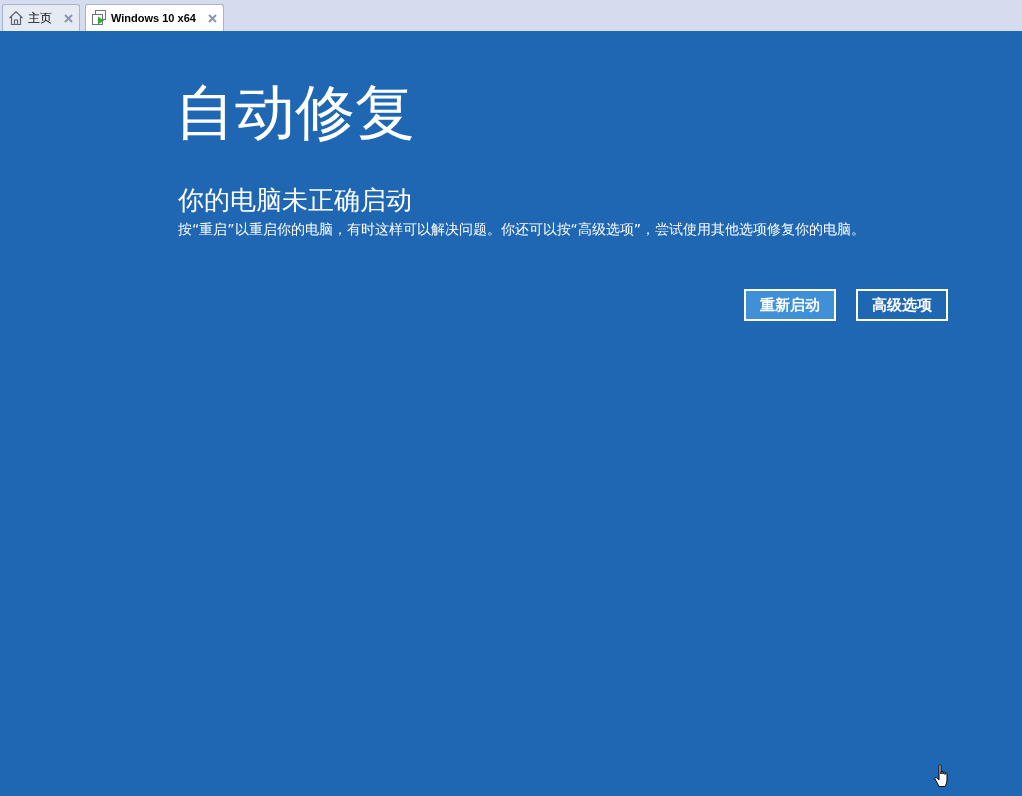 The width and height of the screenshot is (1022, 796). What do you see at coordinates (41, 17) in the screenshot?
I see `tab: 主页` at bounding box center [41, 17].